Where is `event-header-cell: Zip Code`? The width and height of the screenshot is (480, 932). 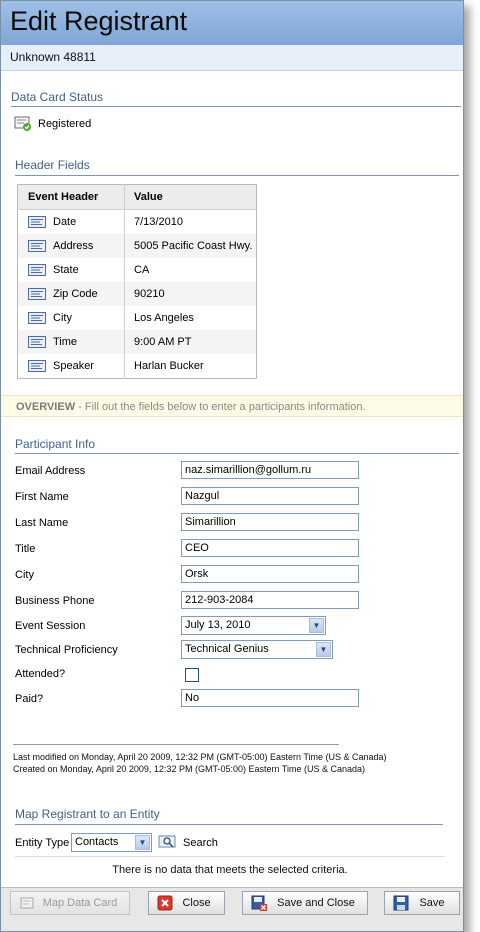 event-header-cell: Zip Code is located at coordinates (71, 294).